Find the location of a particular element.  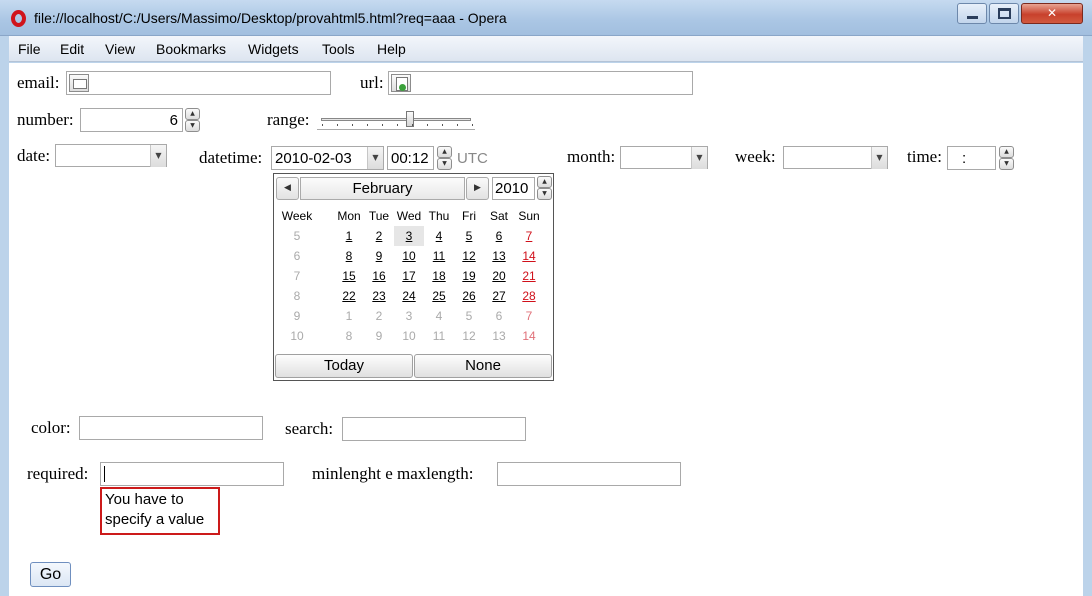

minimize-icon is located at coordinates (972, 17).